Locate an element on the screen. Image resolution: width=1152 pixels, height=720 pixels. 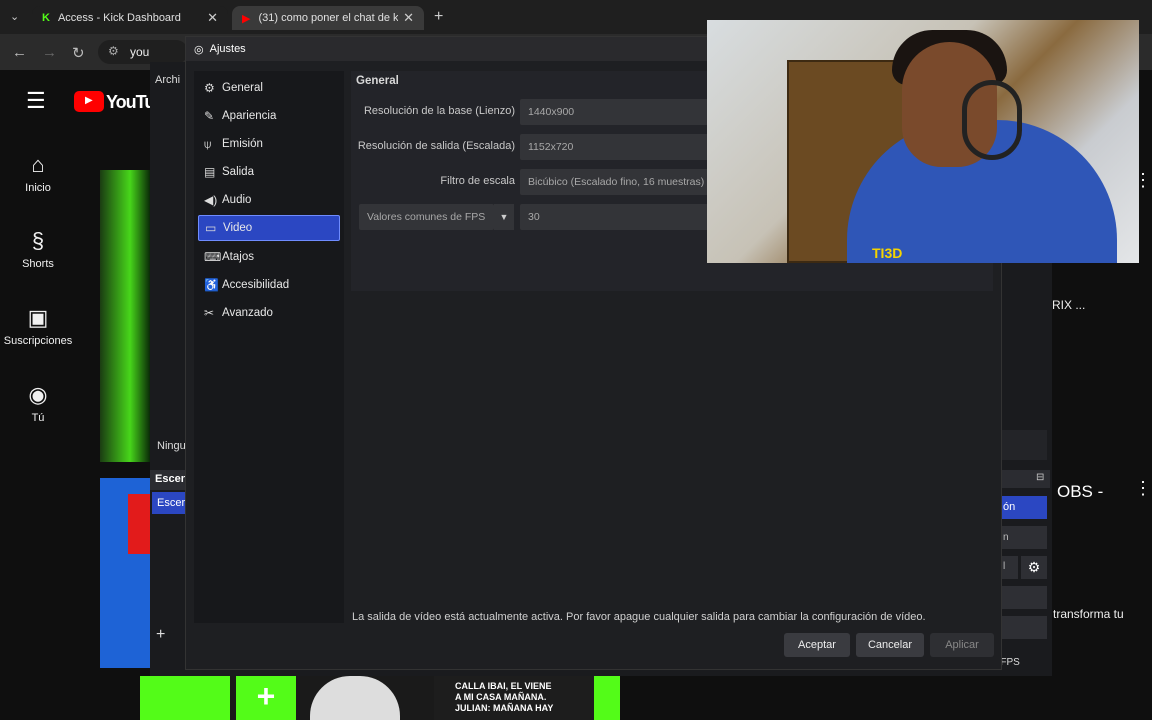
output-resolution-field: 1152x720 is located at coordinates (615, 147).